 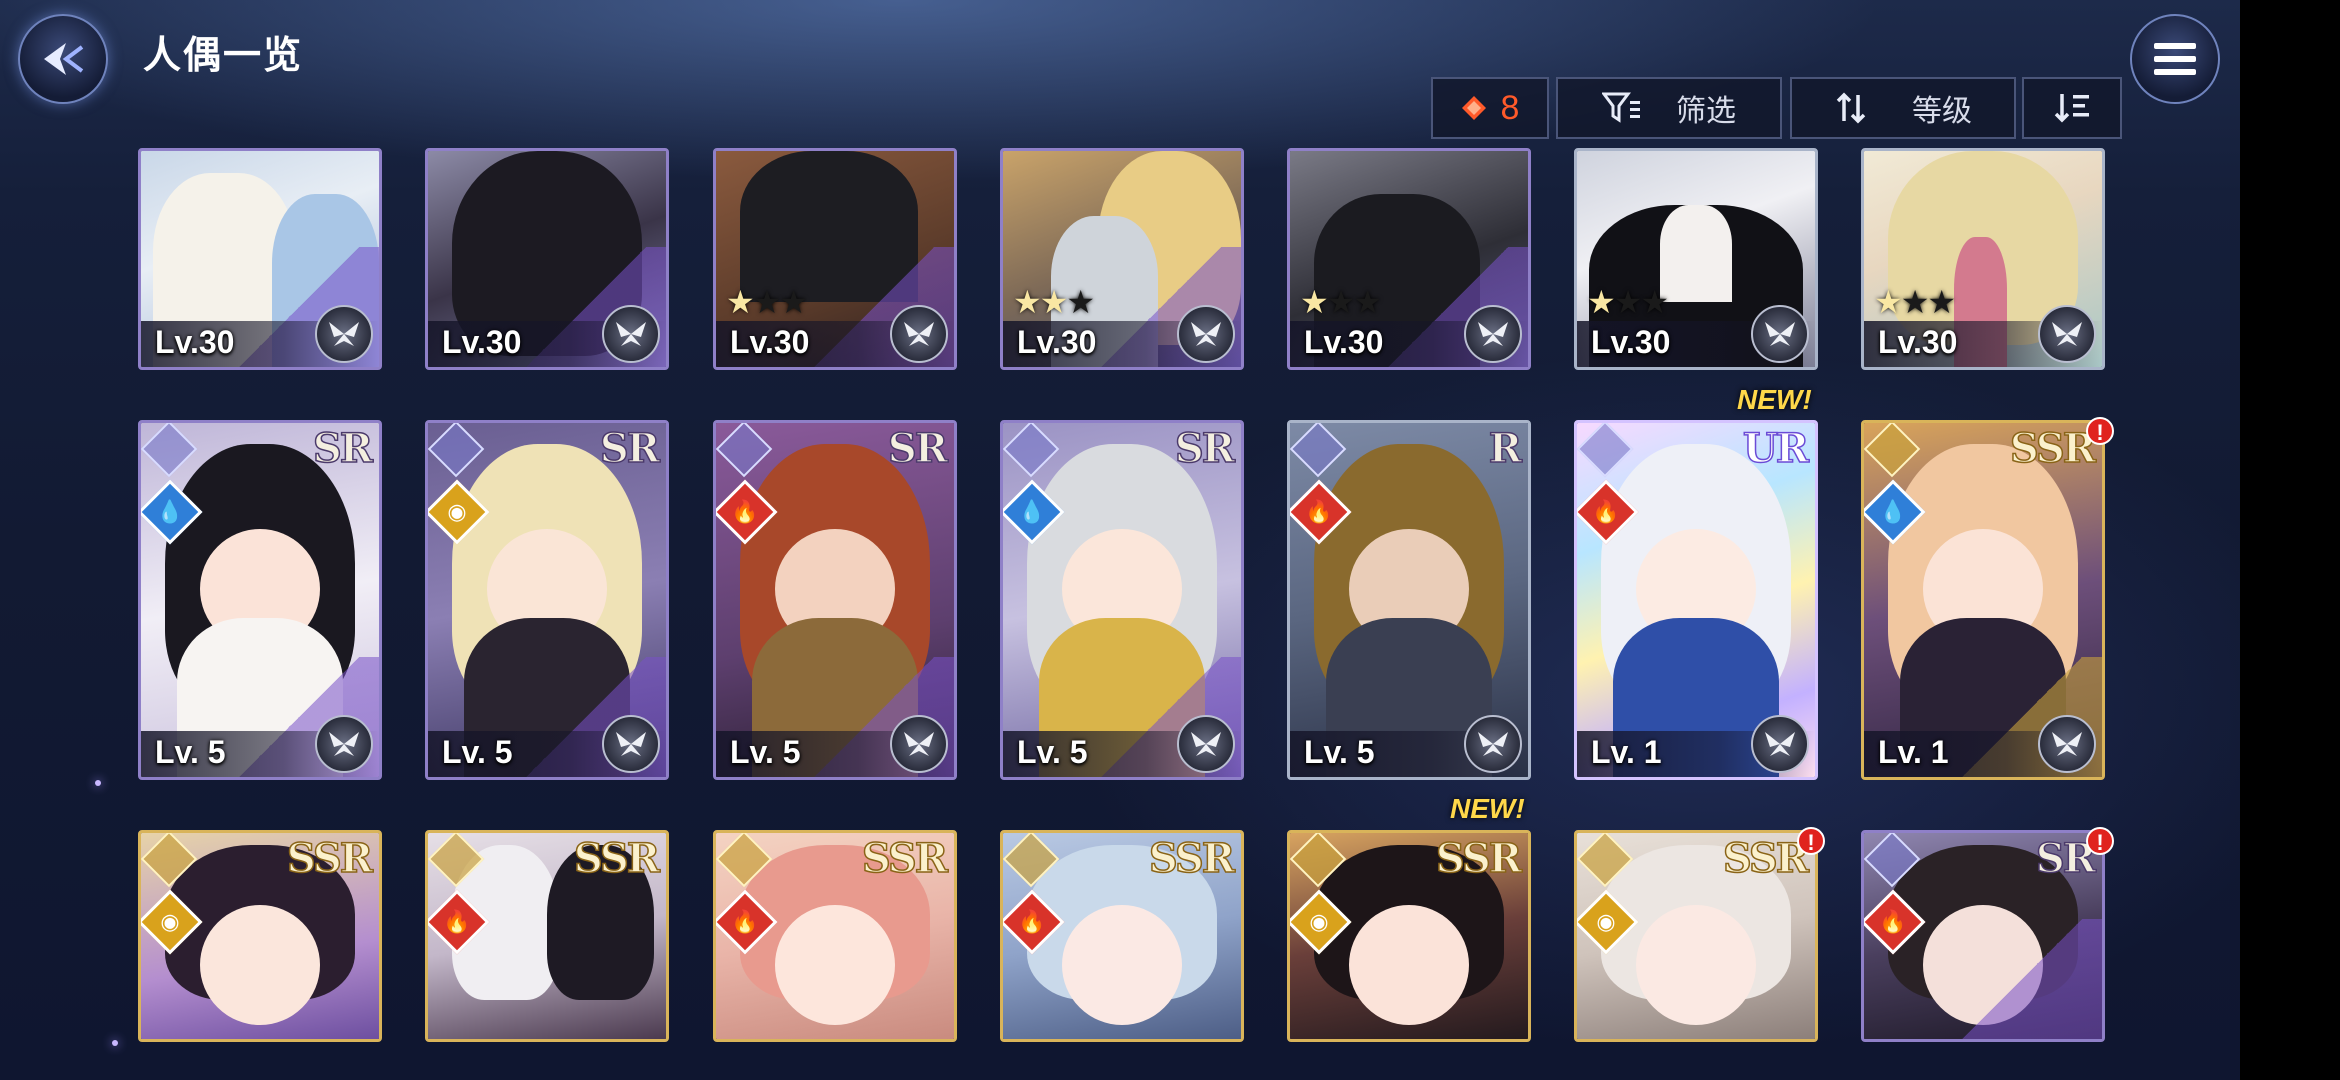 What do you see at coordinates (1983, 600) in the screenshot?
I see `doll-card: SSR 💧 Lv. 1` at bounding box center [1983, 600].